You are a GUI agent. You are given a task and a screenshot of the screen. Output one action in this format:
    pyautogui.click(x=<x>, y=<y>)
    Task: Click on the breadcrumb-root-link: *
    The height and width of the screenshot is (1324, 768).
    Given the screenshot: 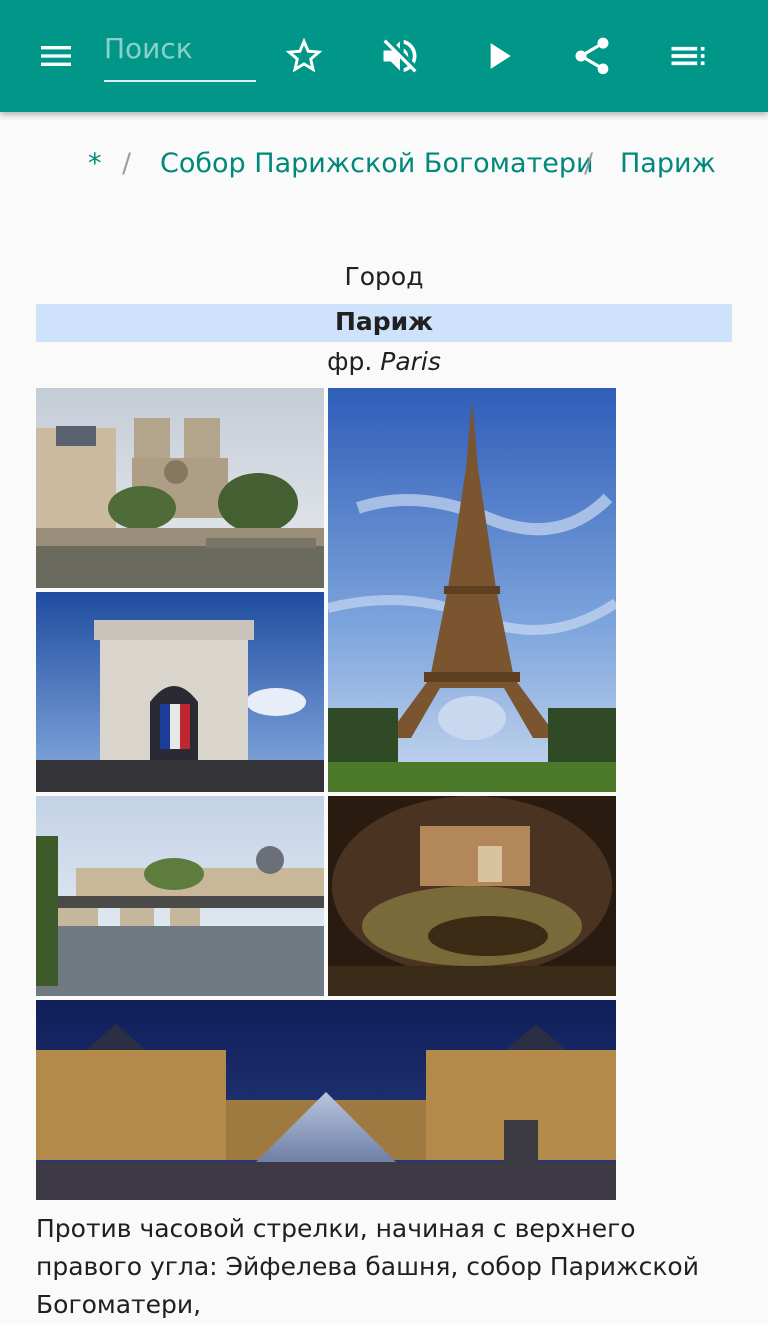 What is the action you would take?
    pyautogui.click(x=95, y=163)
    